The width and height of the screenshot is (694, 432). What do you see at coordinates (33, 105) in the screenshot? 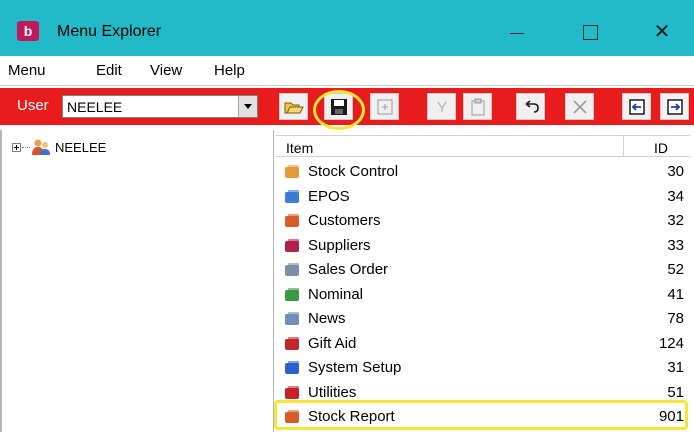
I see `user-label: User` at bounding box center [33, 105].